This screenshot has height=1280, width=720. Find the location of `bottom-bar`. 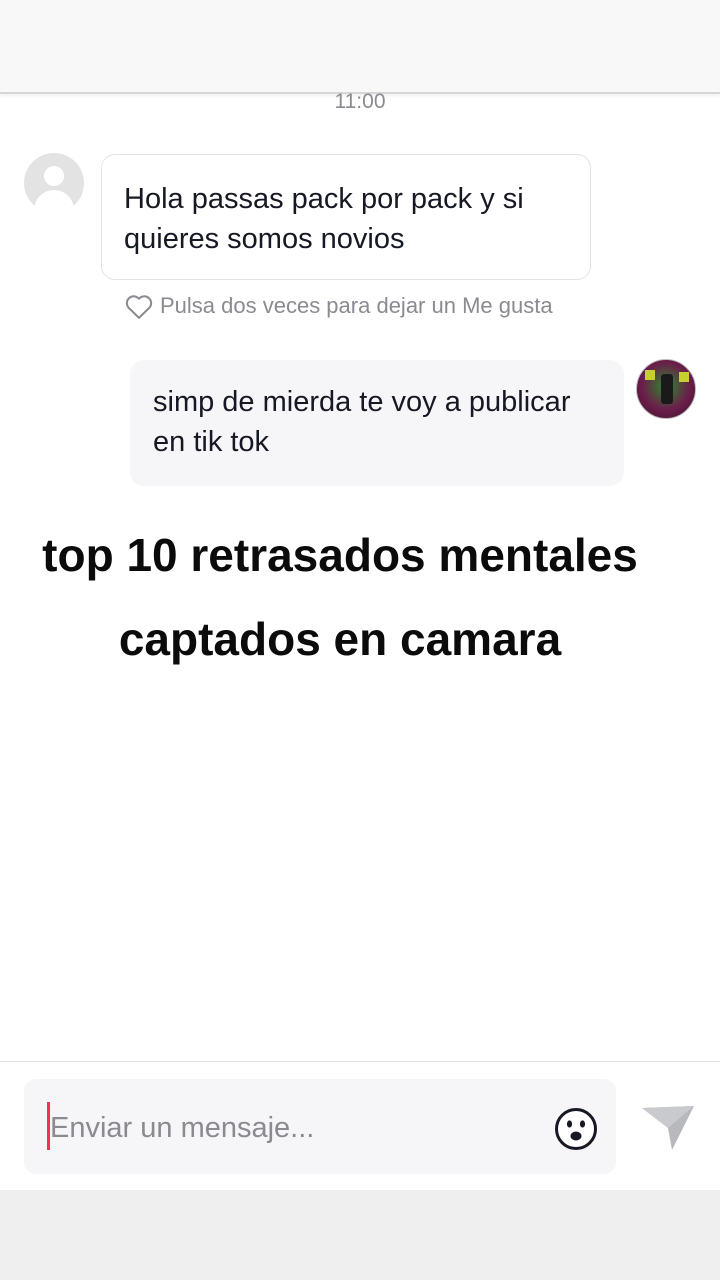

bottom-bar is located at coordinates (360, 1235).